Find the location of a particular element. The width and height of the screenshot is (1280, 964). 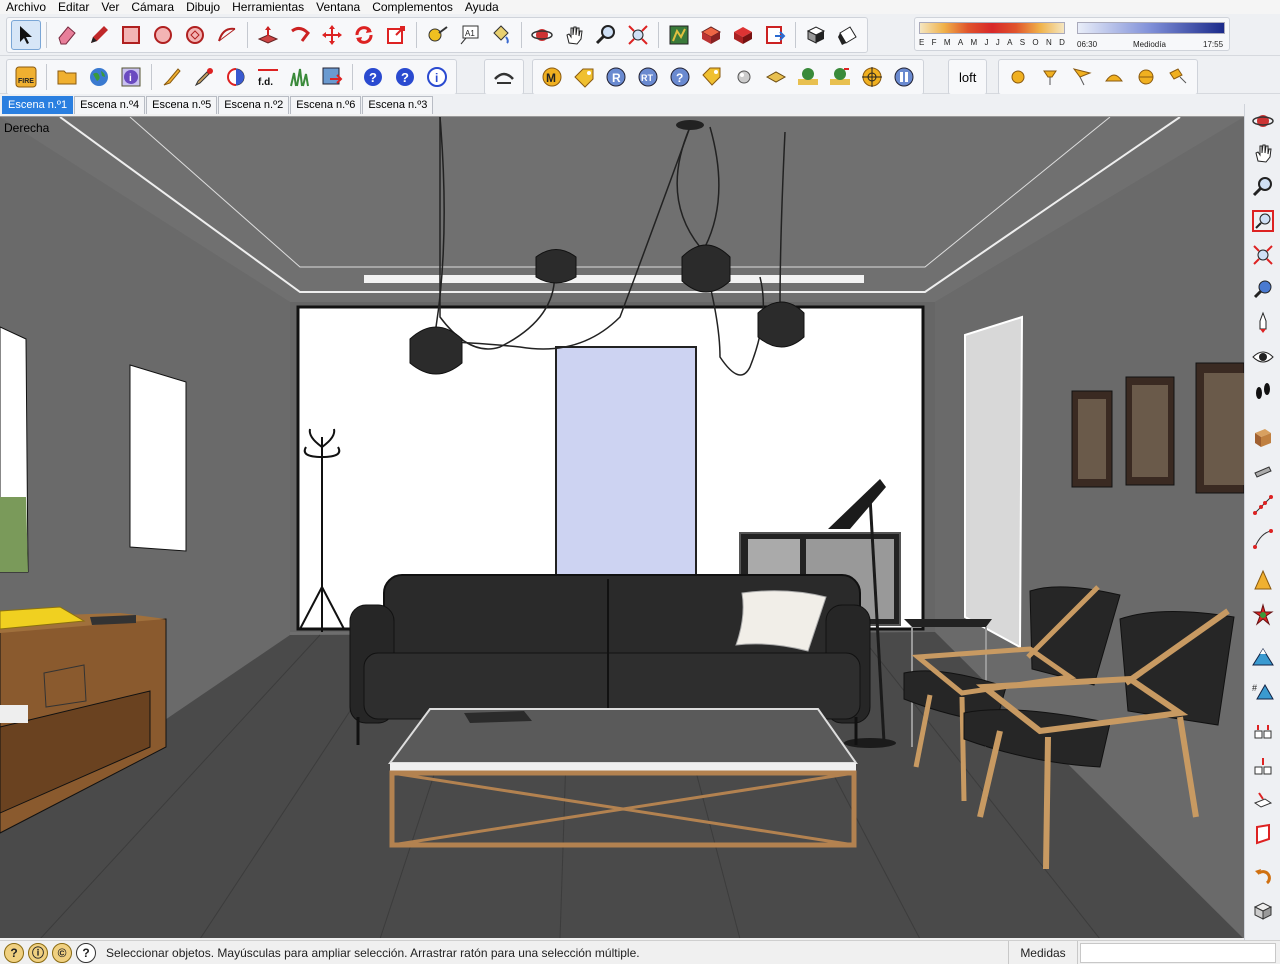

render-button: R is located at coordinates (616, 77).